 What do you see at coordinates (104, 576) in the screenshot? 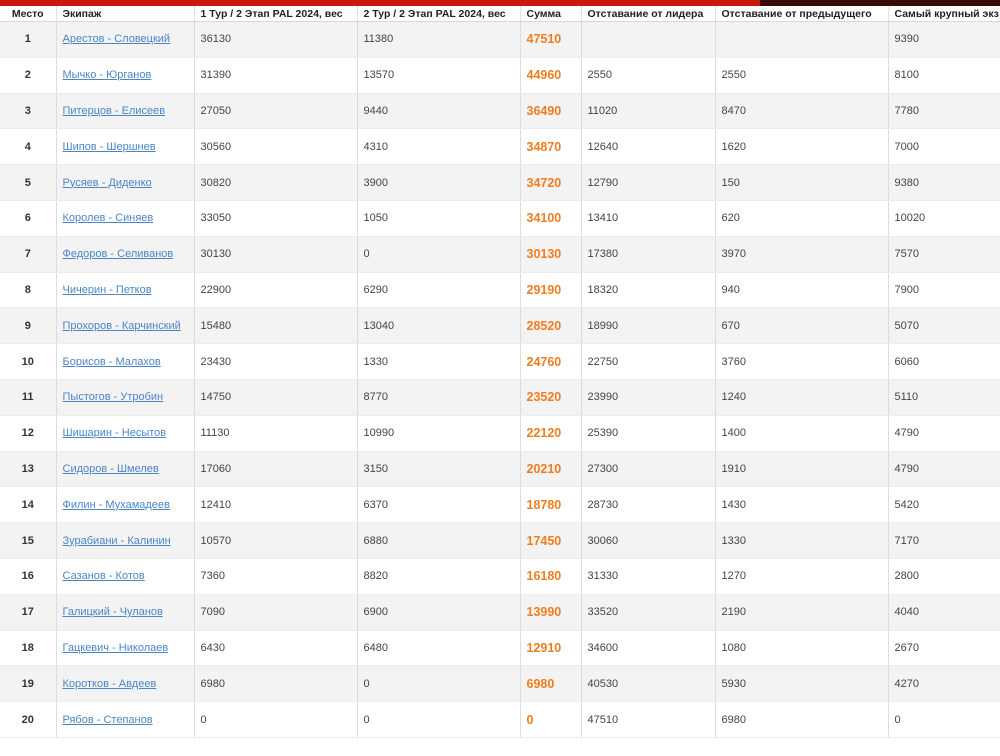
I see `crew-link: Сазанов - Котов` at bounding box center [104, 576].